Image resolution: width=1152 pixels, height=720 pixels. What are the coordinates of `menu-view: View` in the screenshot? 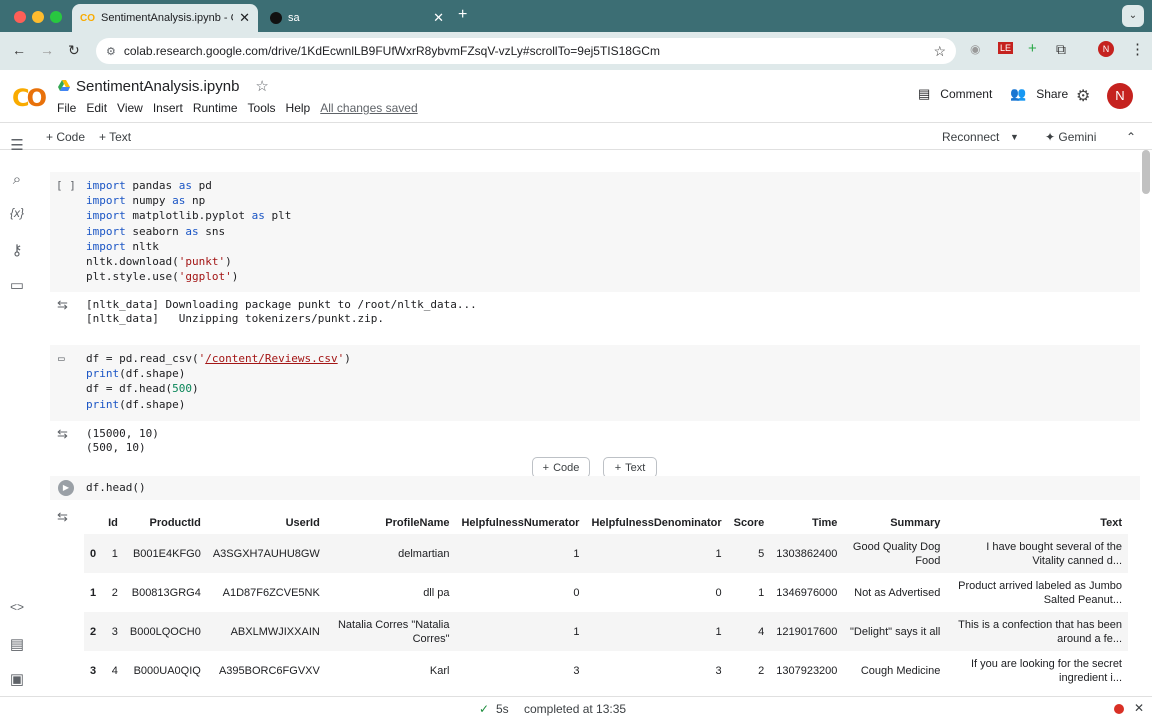 It's located at (130, 108).